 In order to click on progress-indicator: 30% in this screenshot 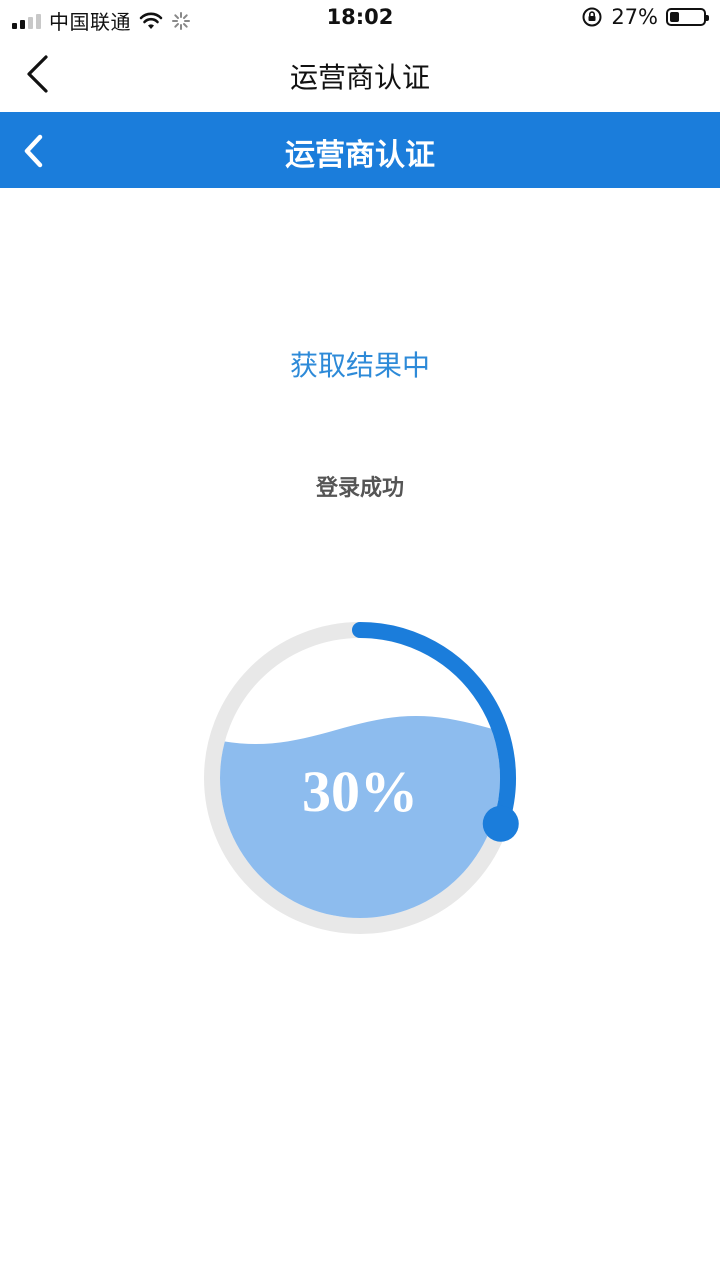, I will do `click(360, 778)`.